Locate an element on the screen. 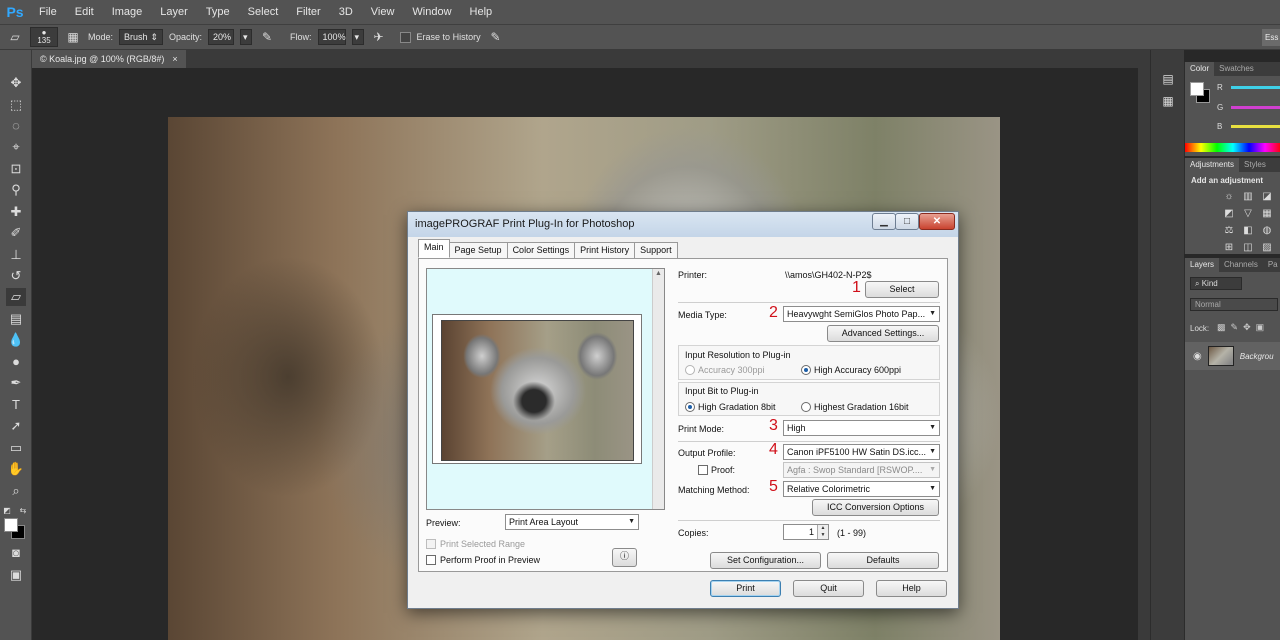 This screenshot has width=1280, height=640. tab-color-settings: Color Settings is located at coordinates (541, 250).